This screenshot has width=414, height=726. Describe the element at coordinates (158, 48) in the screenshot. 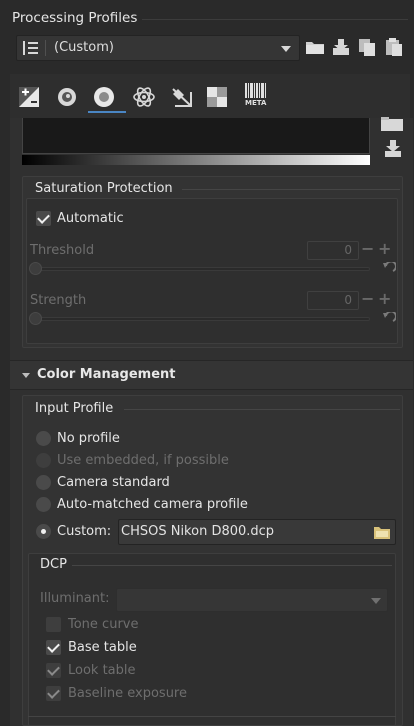

I see `profile-selector: (Custom)` at that location.